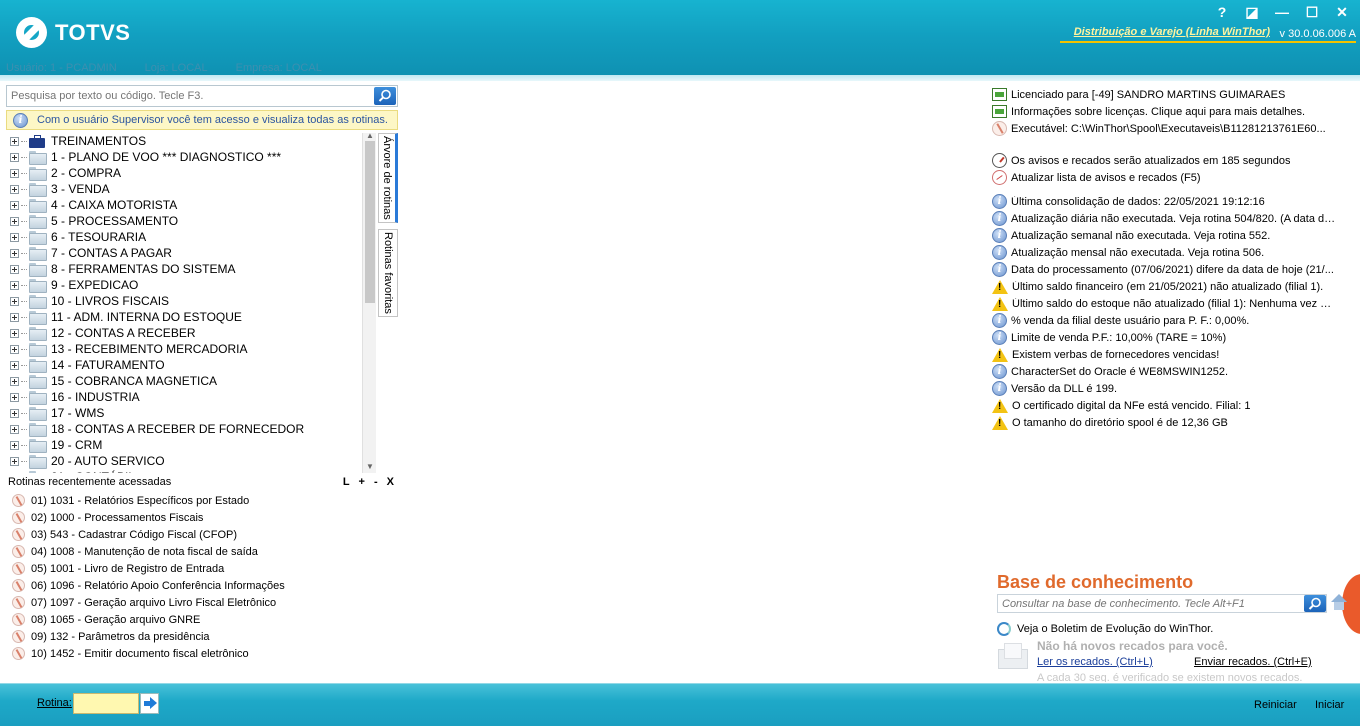 Image resolution: width=1360 pixels, height=726 pixels. Describe the element at coordinates (388, 273) in the screenshot. I see `tab-favorite-routines: Rotinas favoritas` at that location.